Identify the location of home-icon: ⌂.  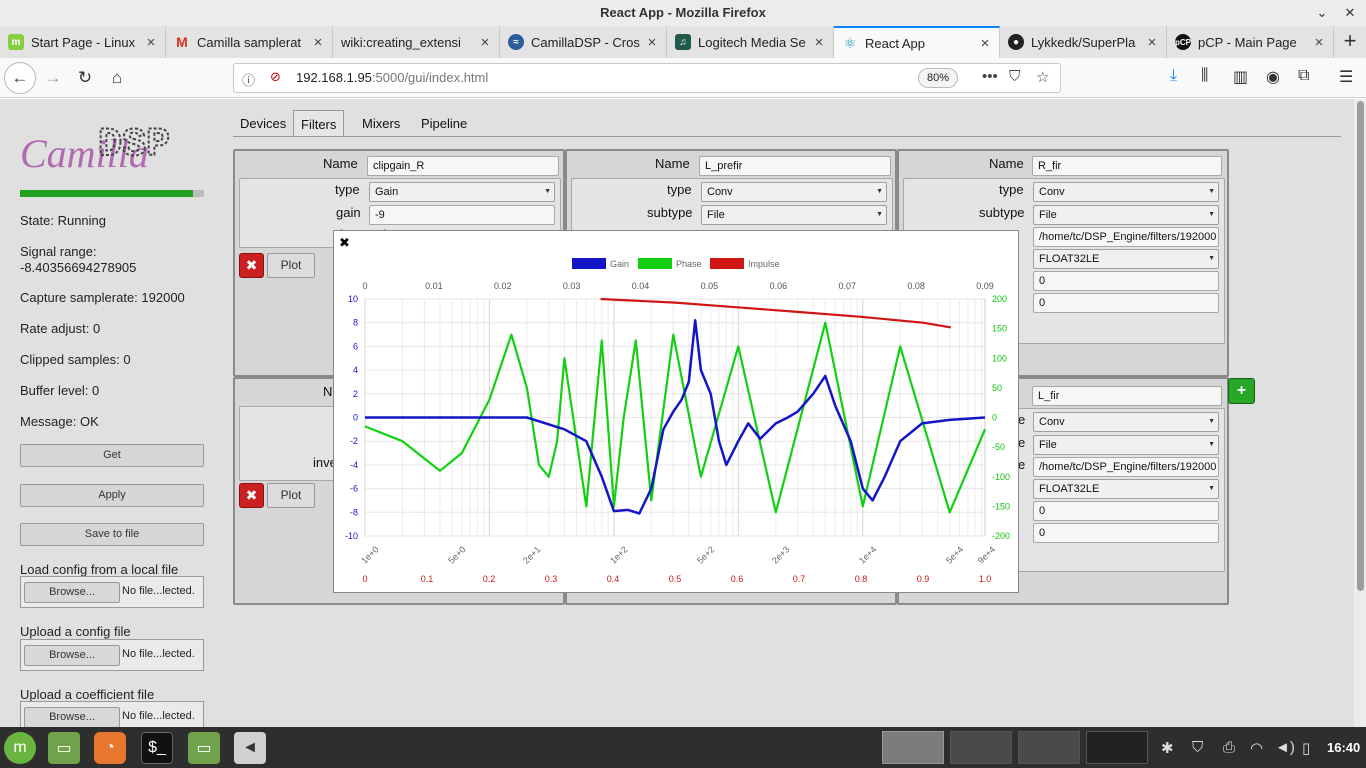
(117, 78).